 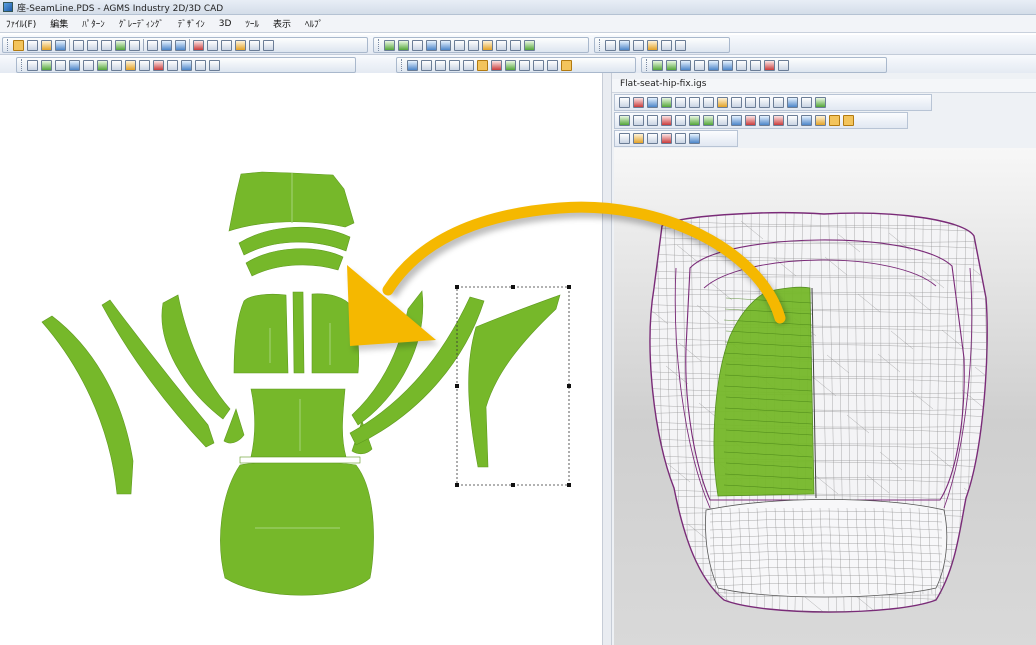 I want to click on wave-icon, so click(x=783, y=65).